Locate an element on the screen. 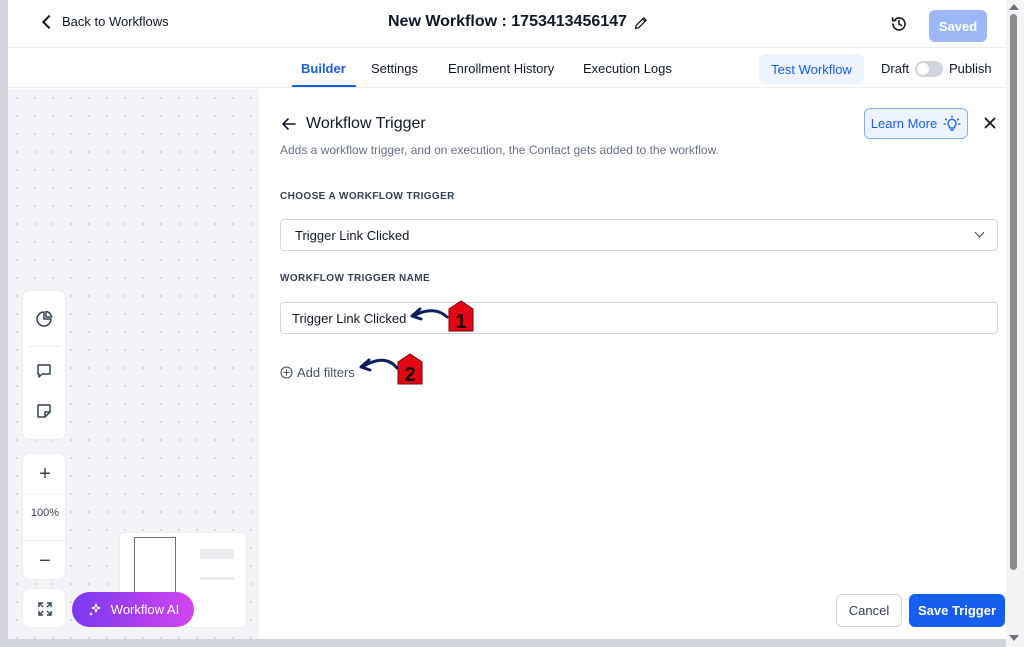 The height and width of the screenshot is (647, 1024). add-filters-button: Add filters is located at coordinates (317, 372).